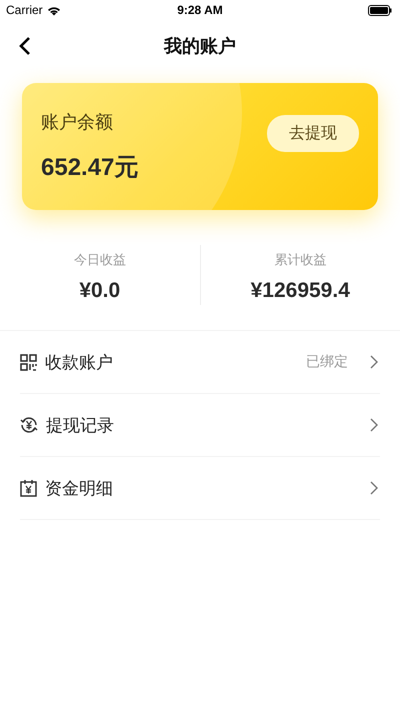 The height and width of the screenshot is (710, 400). I want to click on stat-value: ¥126959.4, so click(300, 291).